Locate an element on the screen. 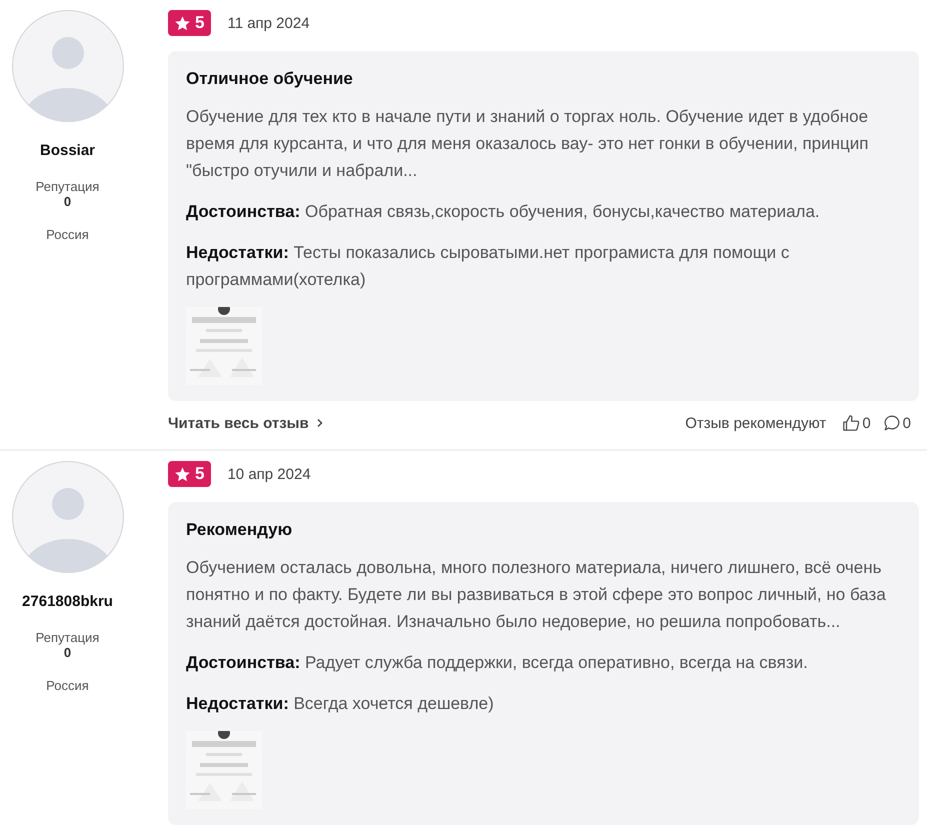 This screenshot has width=927, height=838. pros-text: Достоинства: Обратная связь,скорость обучения, бонусы,качество материала. is located at coordinates (503, 212).